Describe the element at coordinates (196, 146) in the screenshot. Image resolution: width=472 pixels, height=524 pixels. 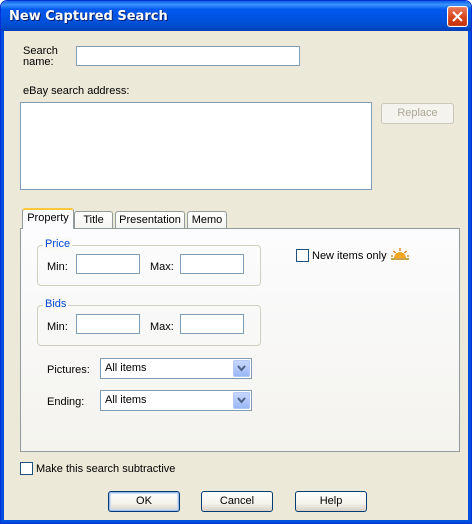
I see `ebay-address-textarea` at that location.